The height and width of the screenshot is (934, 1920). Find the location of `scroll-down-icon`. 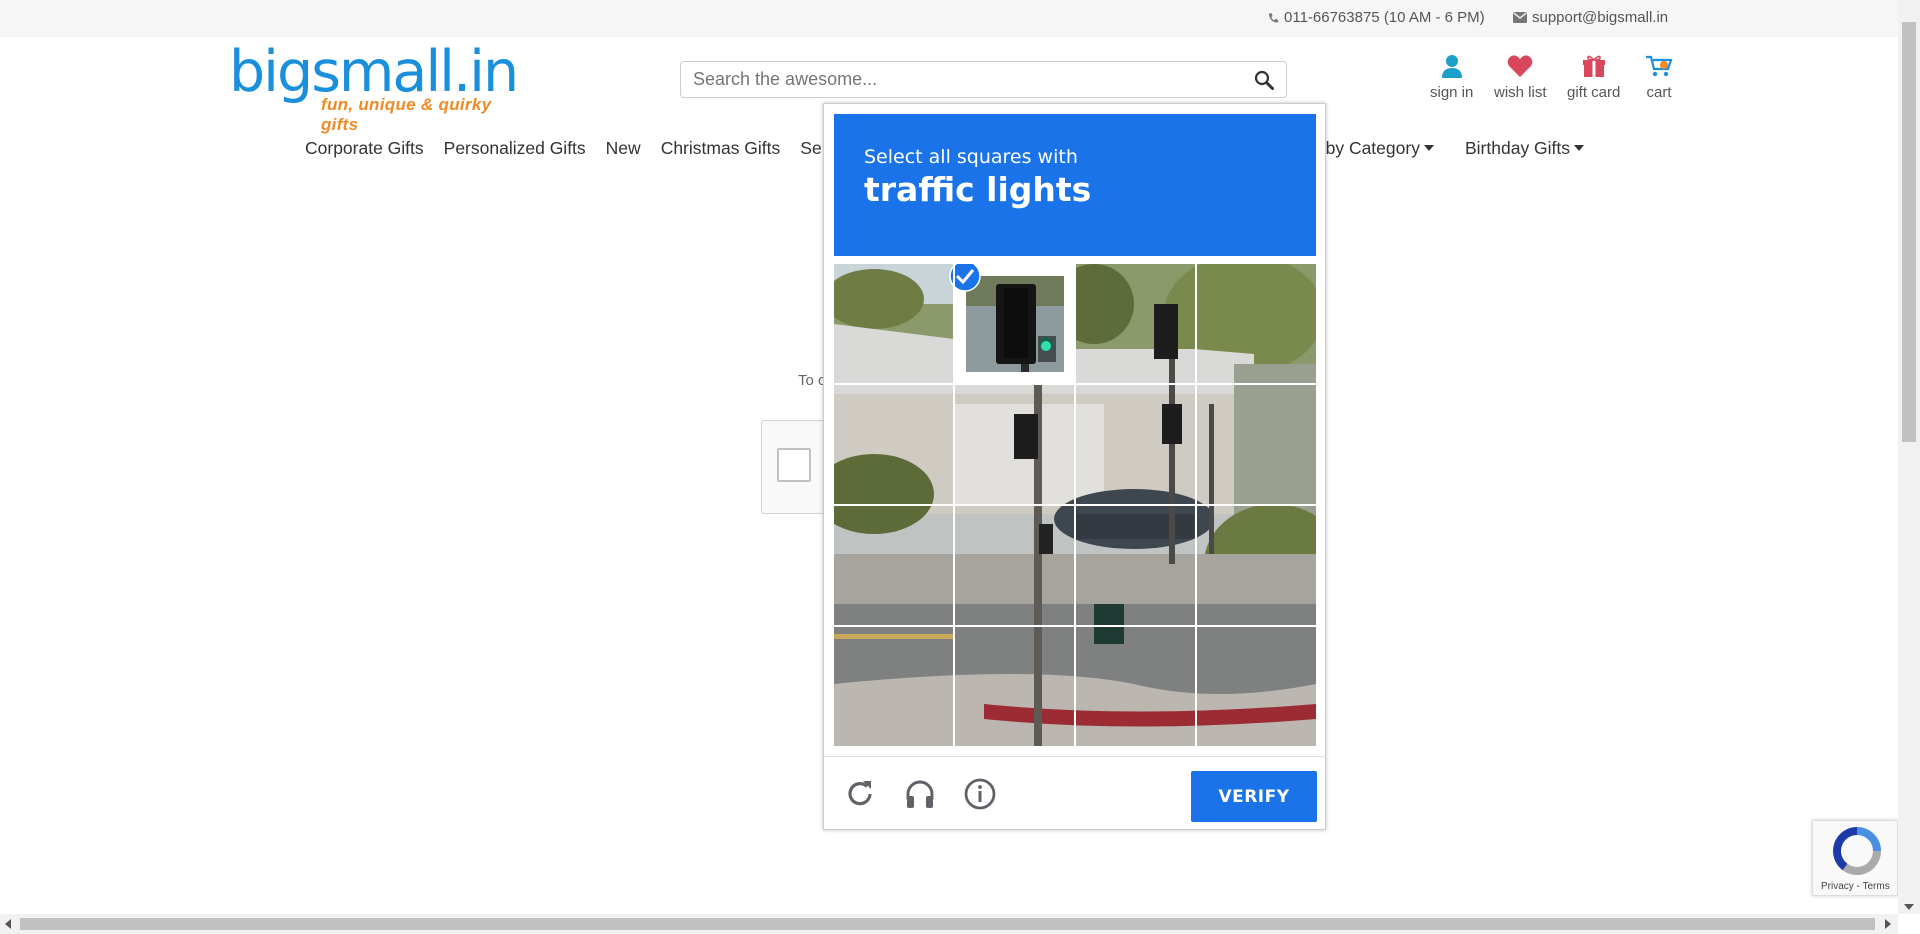

scroll-down-icon is located at coordinates (1909, 907).